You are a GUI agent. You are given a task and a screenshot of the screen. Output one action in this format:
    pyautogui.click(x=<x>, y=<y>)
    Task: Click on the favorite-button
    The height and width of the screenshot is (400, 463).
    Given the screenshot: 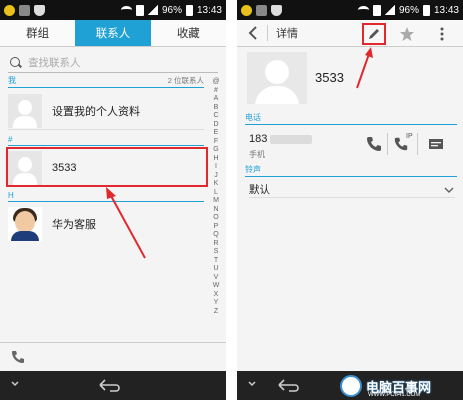 What is the action you would take?
    pyautogui.click(x=407, y=34)
    